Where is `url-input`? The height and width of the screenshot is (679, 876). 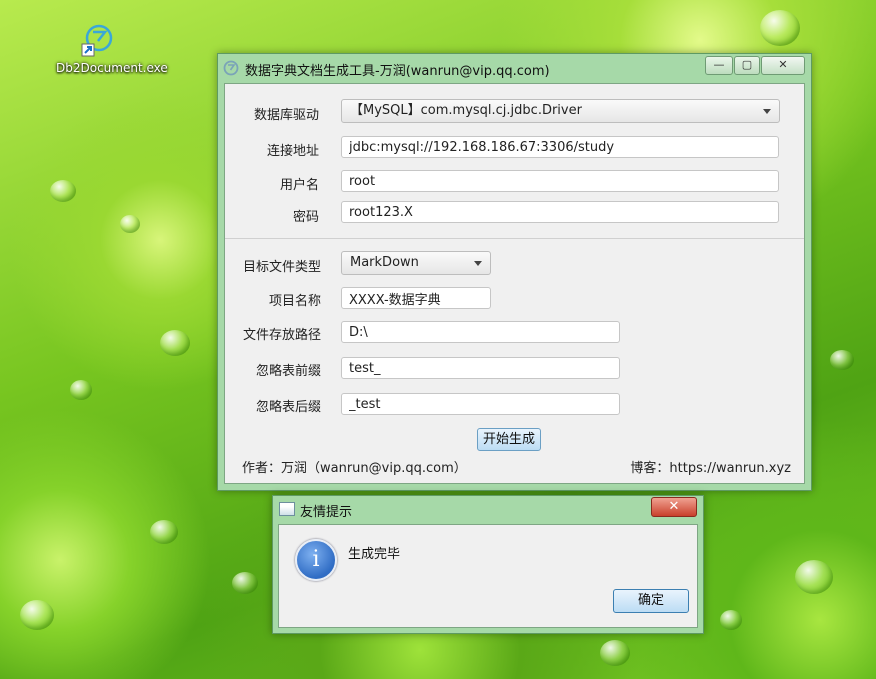
url-input is located at coordinates (560, 147).